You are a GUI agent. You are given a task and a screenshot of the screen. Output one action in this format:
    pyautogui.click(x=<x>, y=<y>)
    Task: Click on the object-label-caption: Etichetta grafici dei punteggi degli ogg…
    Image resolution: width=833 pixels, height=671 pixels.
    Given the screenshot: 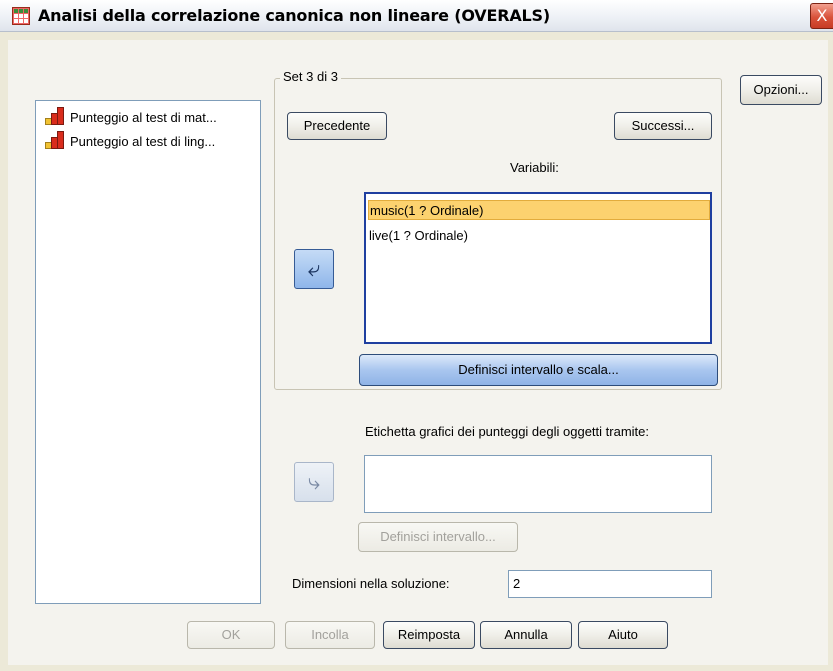 What is the action you would take?
    pyautogui.click(x=507, y=431)
    